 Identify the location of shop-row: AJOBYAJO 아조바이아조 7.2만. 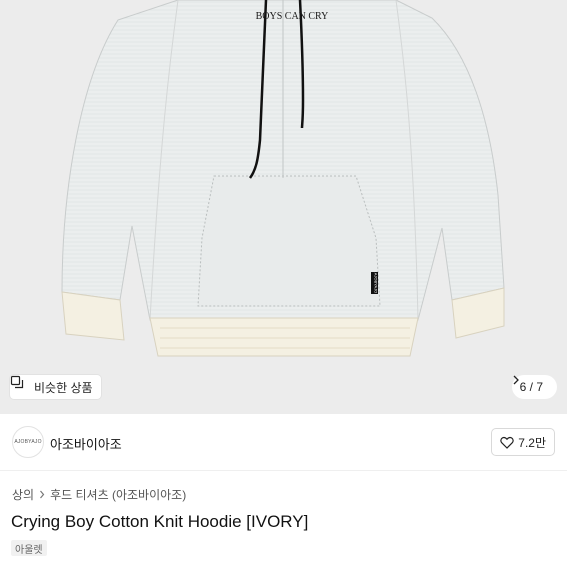
(283, 442).